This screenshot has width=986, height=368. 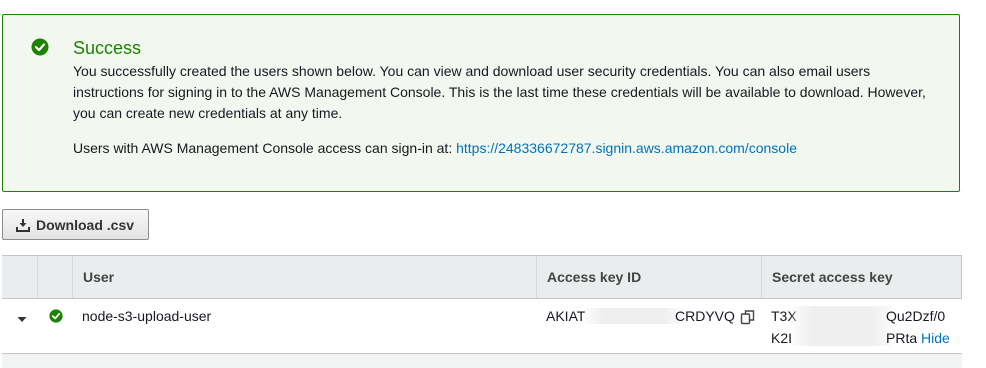 What do you see at coordinates (19, 277) in the screenshot?
I see `expand-column-header` at bounding box center [19, 277].